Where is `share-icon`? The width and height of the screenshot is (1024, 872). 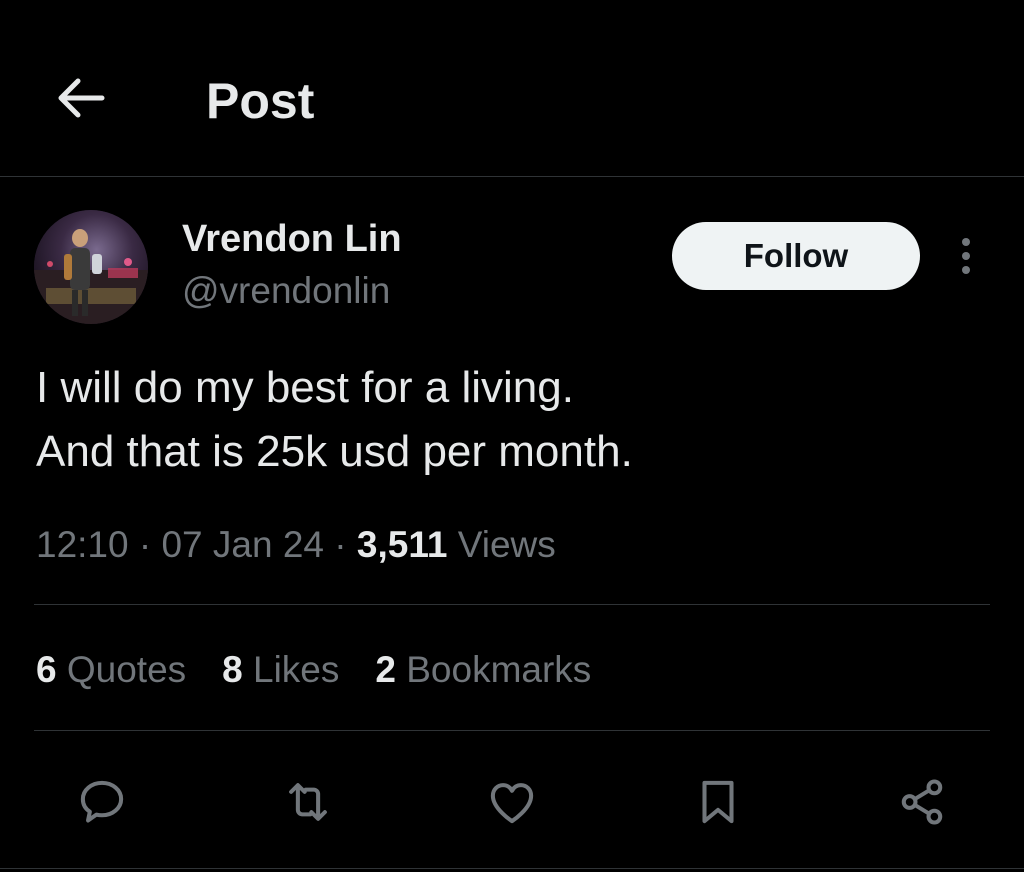 share-icon is located at coordinates (922, 802).